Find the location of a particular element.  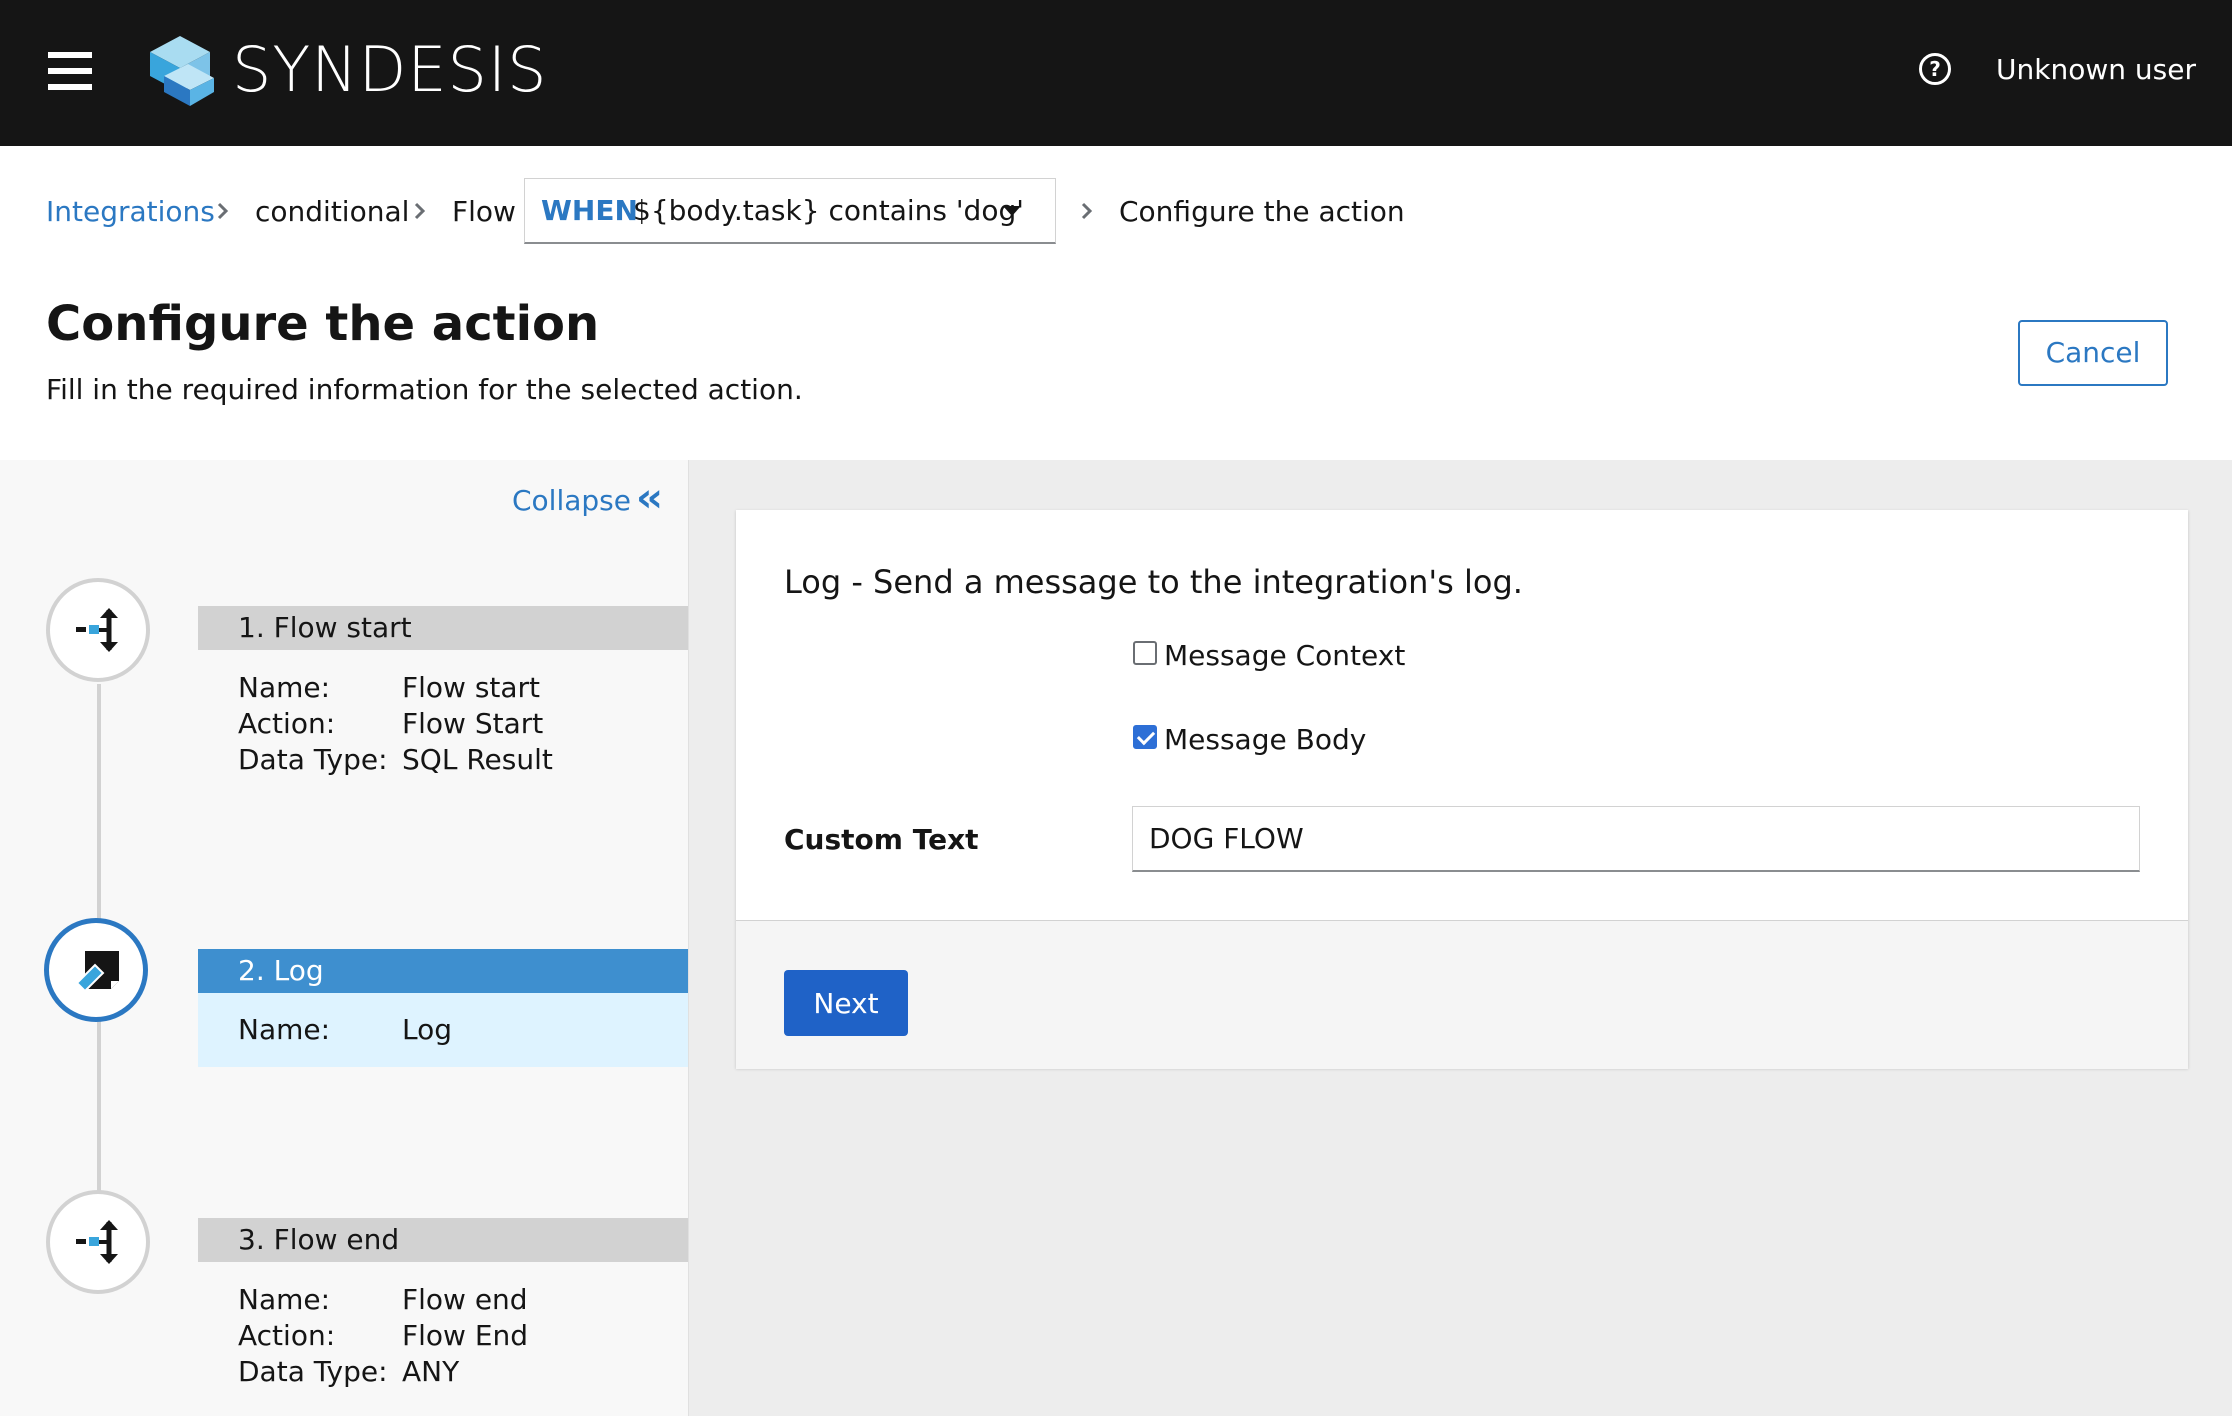

breadcrumb-flow: Flow is located at coordinates (484, 211).